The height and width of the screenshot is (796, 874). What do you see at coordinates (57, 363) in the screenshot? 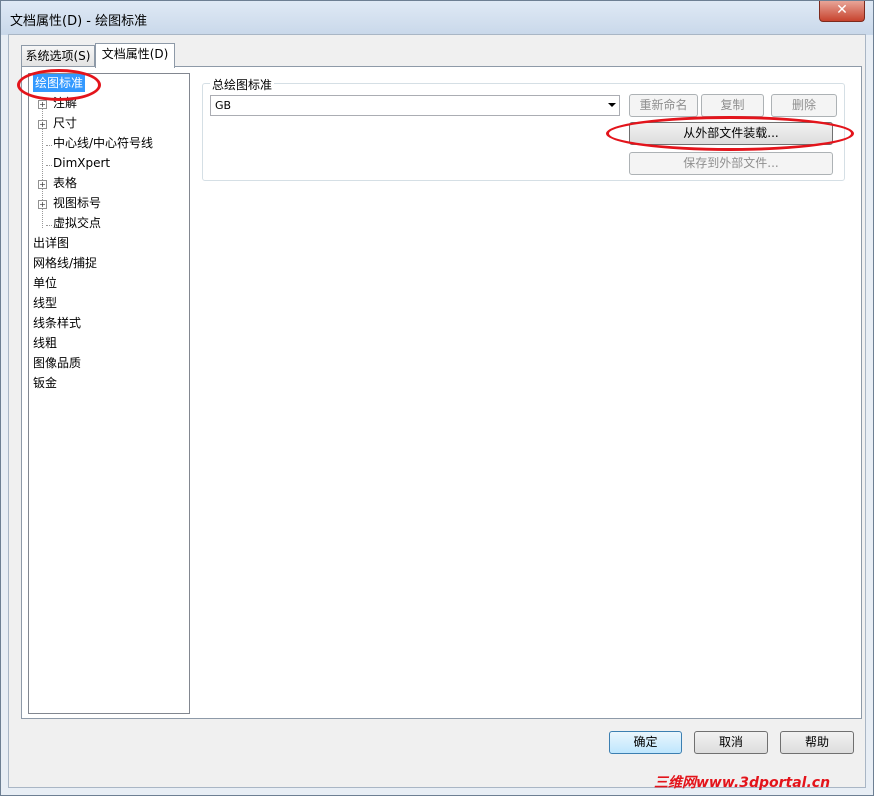
I see `tree-item-image-quality: 图像品质` at bounding box center [57, 363].